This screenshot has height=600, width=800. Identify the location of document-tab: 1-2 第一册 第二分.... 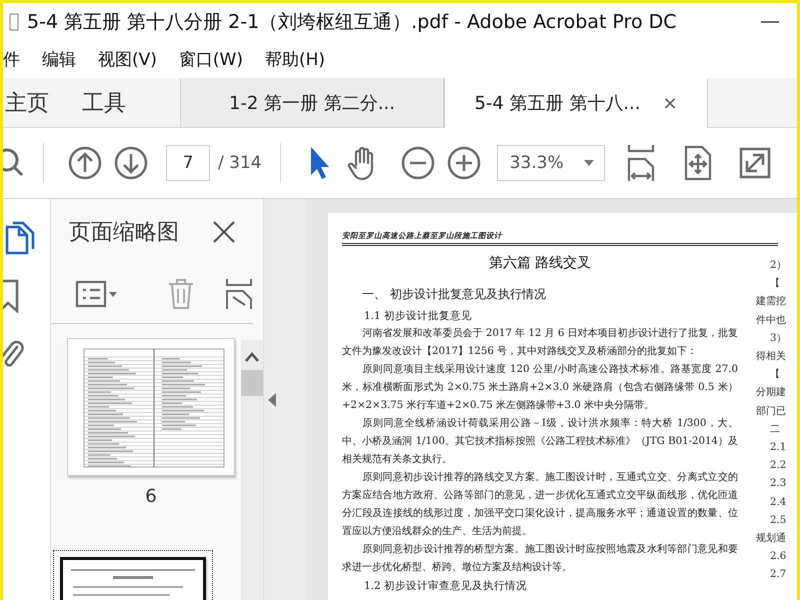
(312, 102).